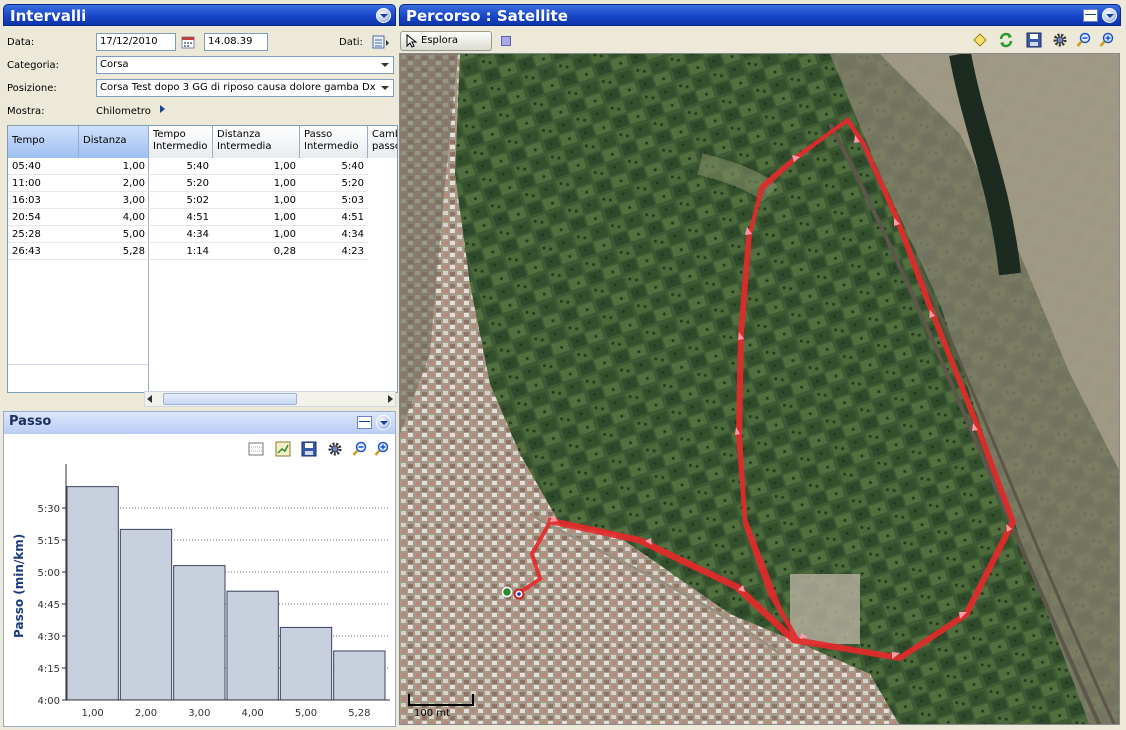 The image size is (1126, 730). What do you see at coordinates (980, 40) in the screenshot?
I see `diamond-marker-icon` at bounding box center [980, 40].